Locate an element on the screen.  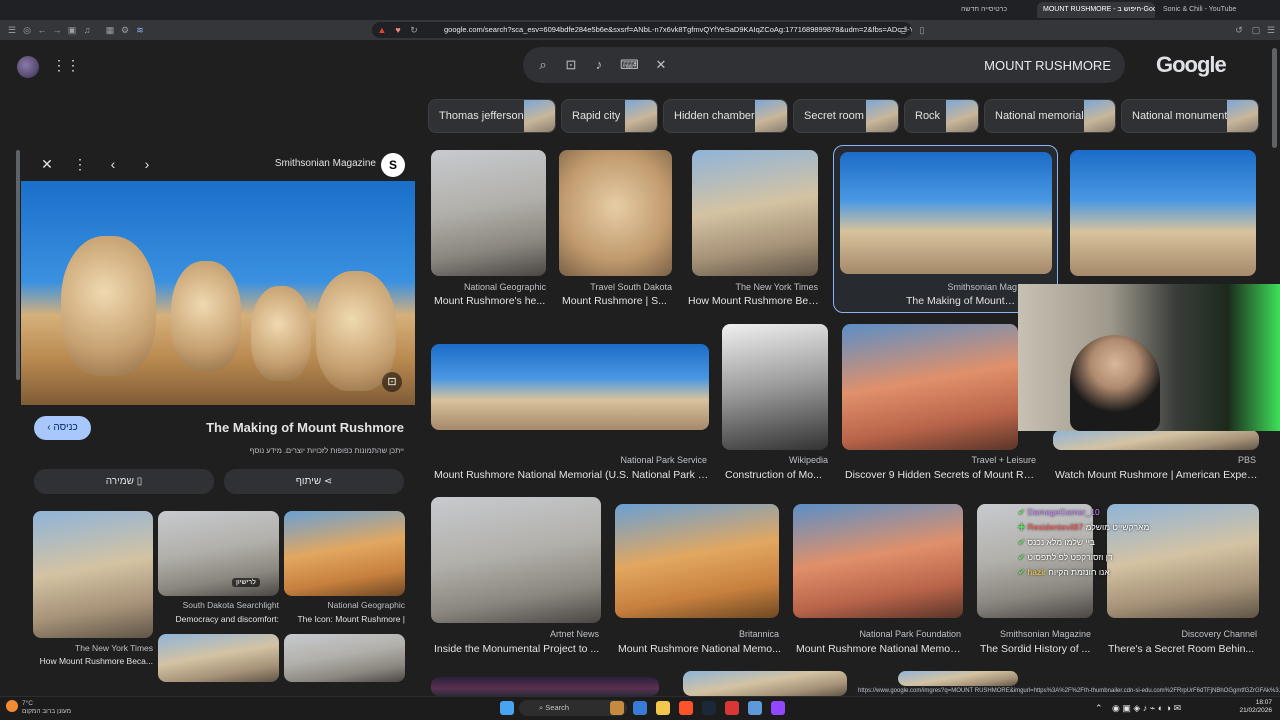
next-icon: › is located at coordinates (147, 164).